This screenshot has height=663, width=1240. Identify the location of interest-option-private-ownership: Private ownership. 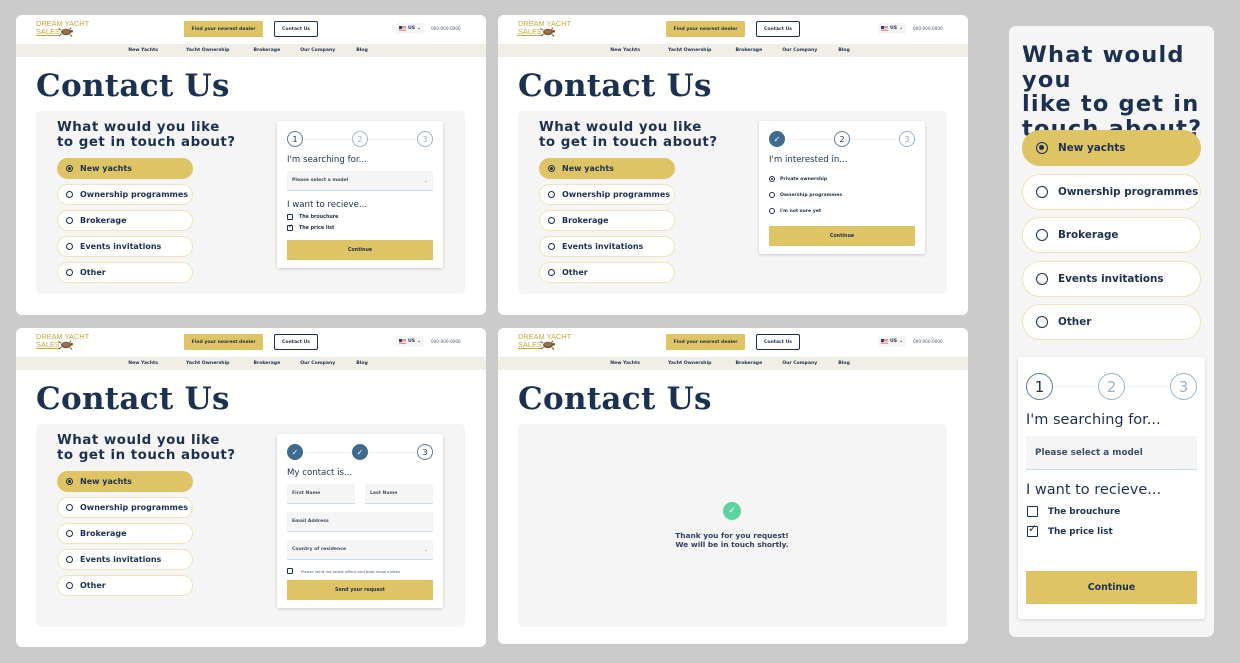
(842, 179).